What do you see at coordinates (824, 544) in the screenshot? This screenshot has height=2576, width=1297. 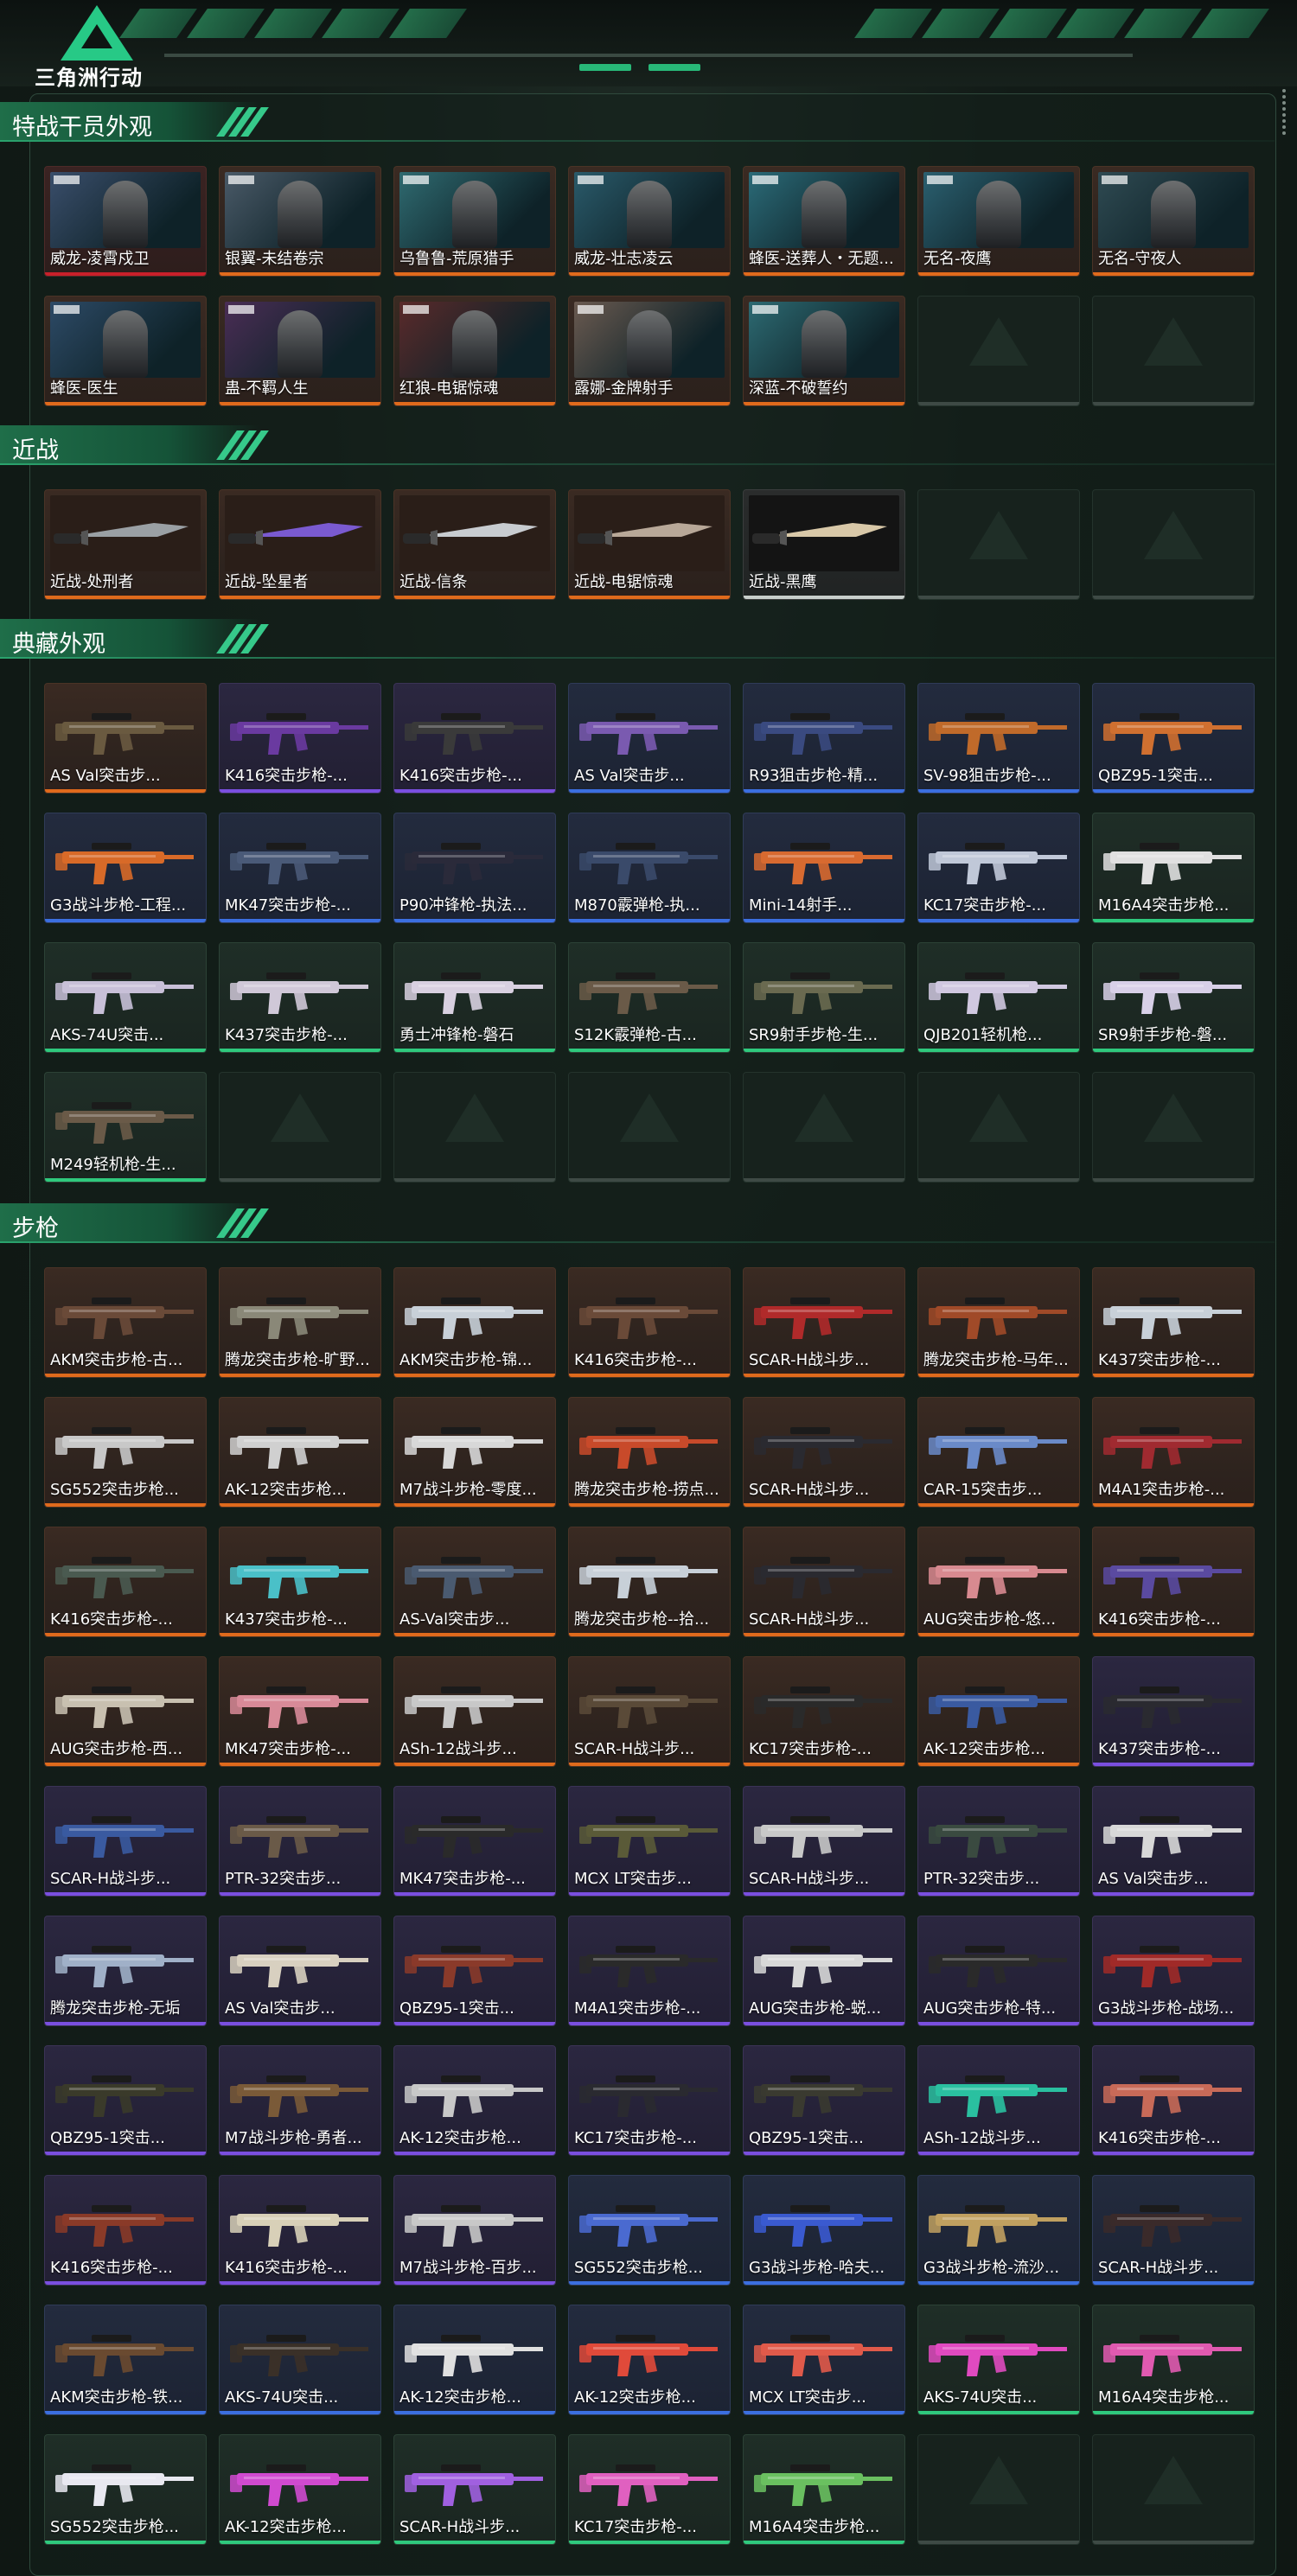 I see `skin-card: 近战-黑鹰` at bounding box center [824, 544].